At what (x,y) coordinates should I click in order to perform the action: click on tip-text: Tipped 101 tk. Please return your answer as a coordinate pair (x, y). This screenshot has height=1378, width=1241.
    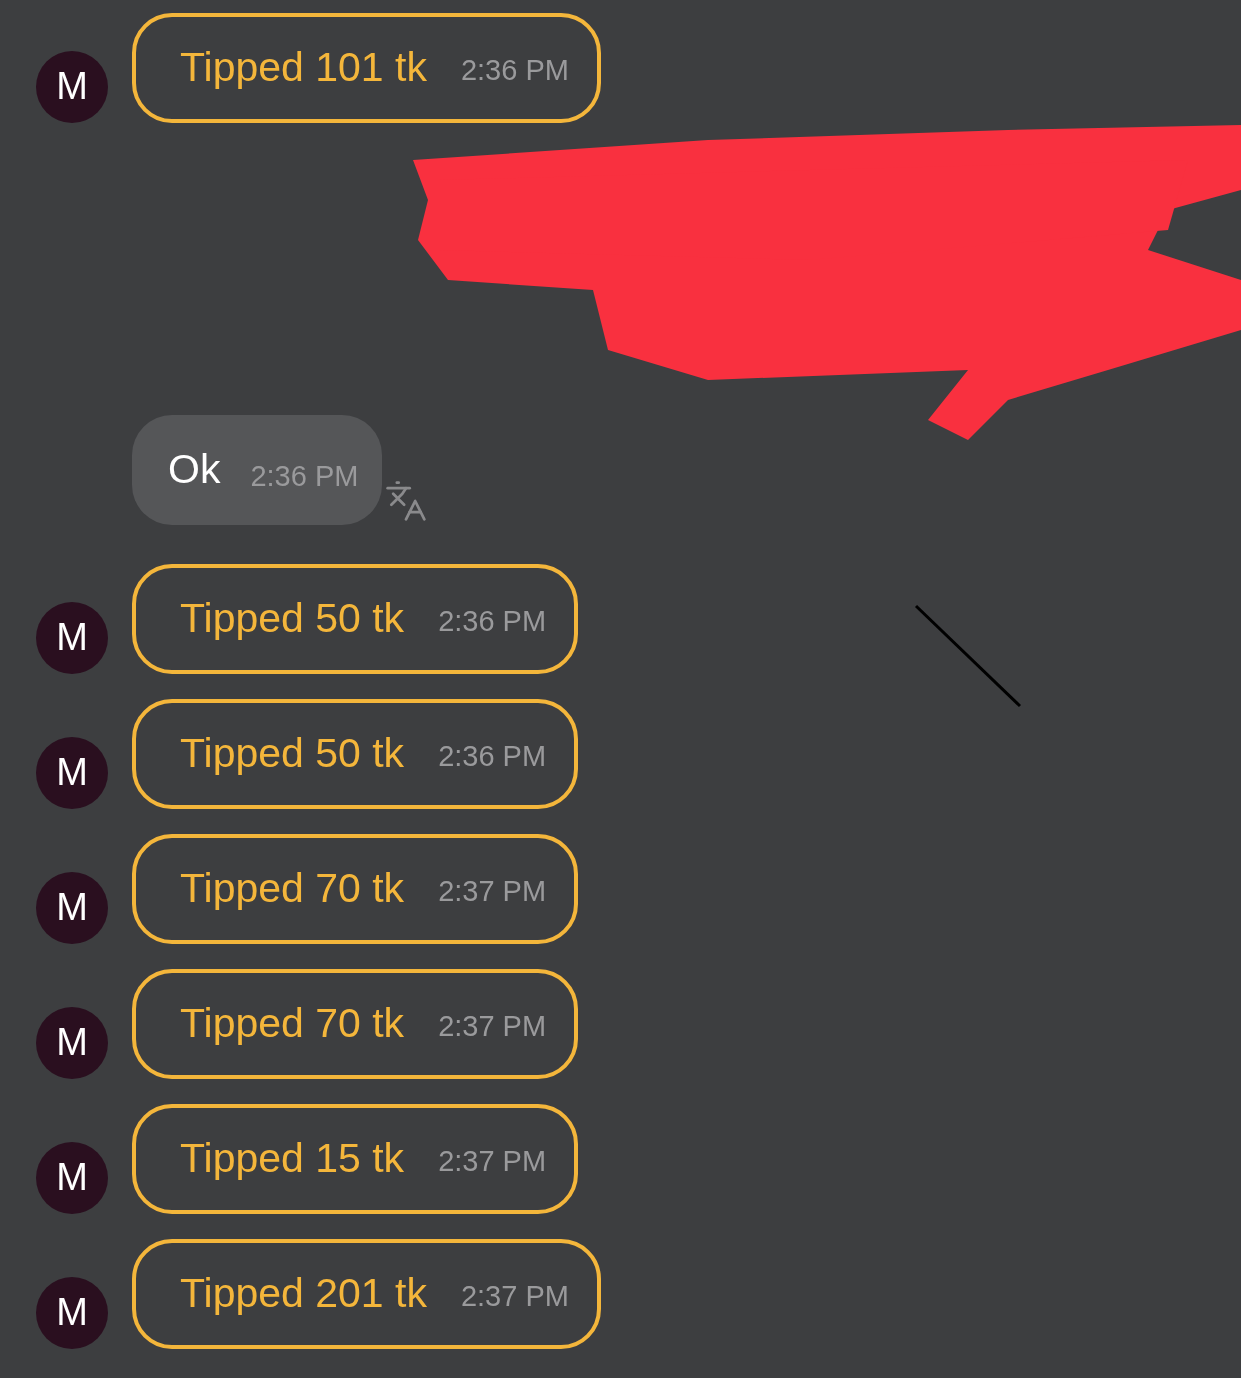
    Looking at the image, I should click on (303, 67).